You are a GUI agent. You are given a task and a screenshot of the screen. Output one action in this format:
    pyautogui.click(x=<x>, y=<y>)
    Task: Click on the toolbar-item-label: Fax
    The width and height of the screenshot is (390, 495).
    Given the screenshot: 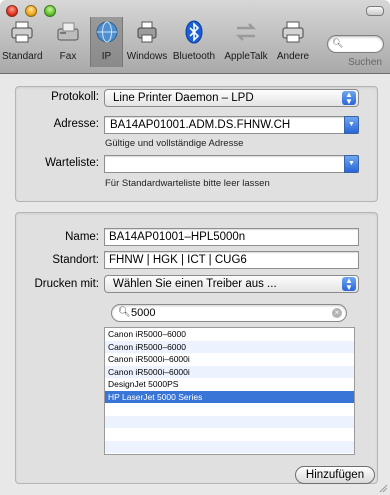 What is the action you would take?
    pyautogui.click(x=68, y=56)
    